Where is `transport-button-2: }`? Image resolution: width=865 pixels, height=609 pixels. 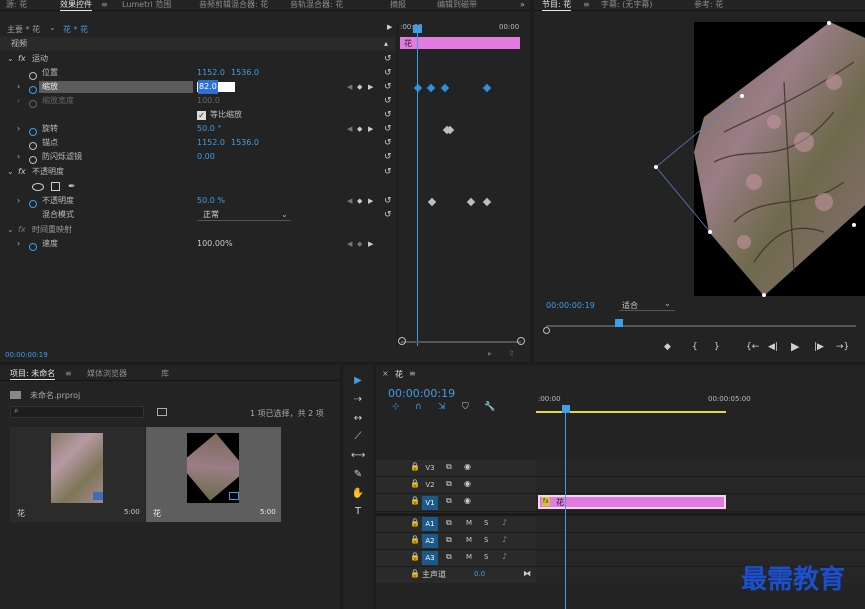 transport-button-2: } is located at coordinates (717, 347).